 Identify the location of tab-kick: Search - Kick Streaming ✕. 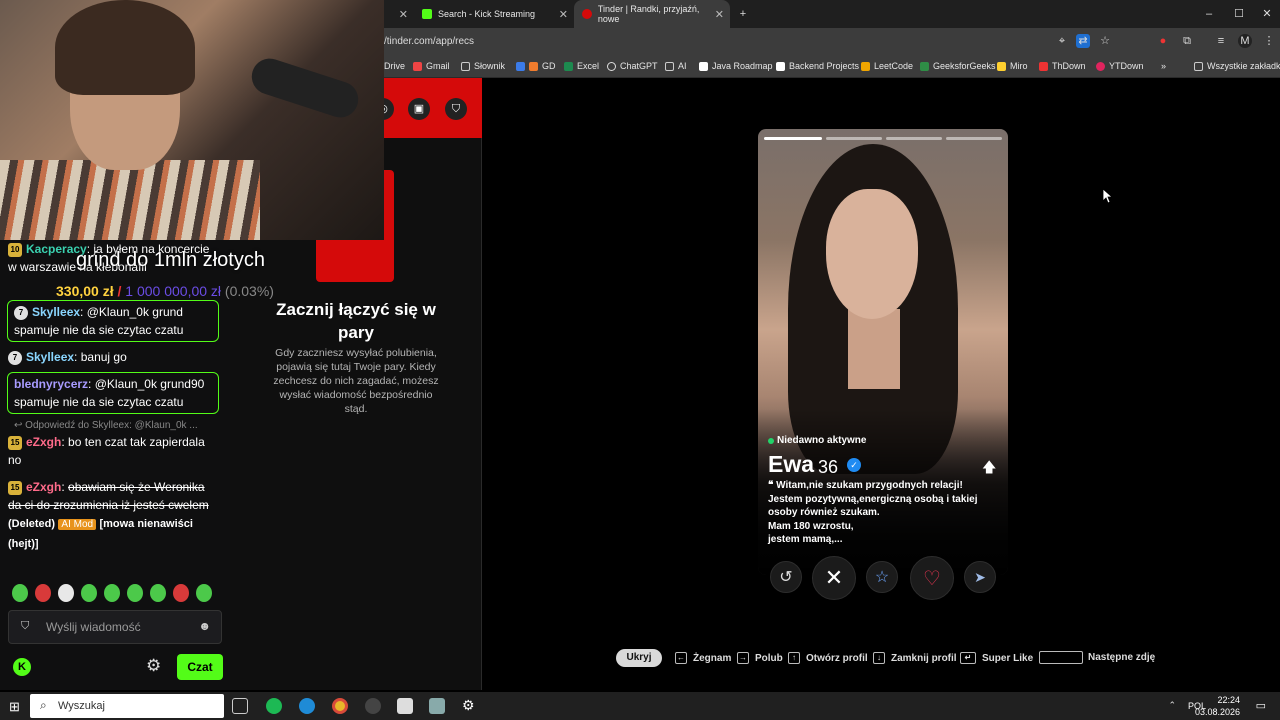
(494, 14).